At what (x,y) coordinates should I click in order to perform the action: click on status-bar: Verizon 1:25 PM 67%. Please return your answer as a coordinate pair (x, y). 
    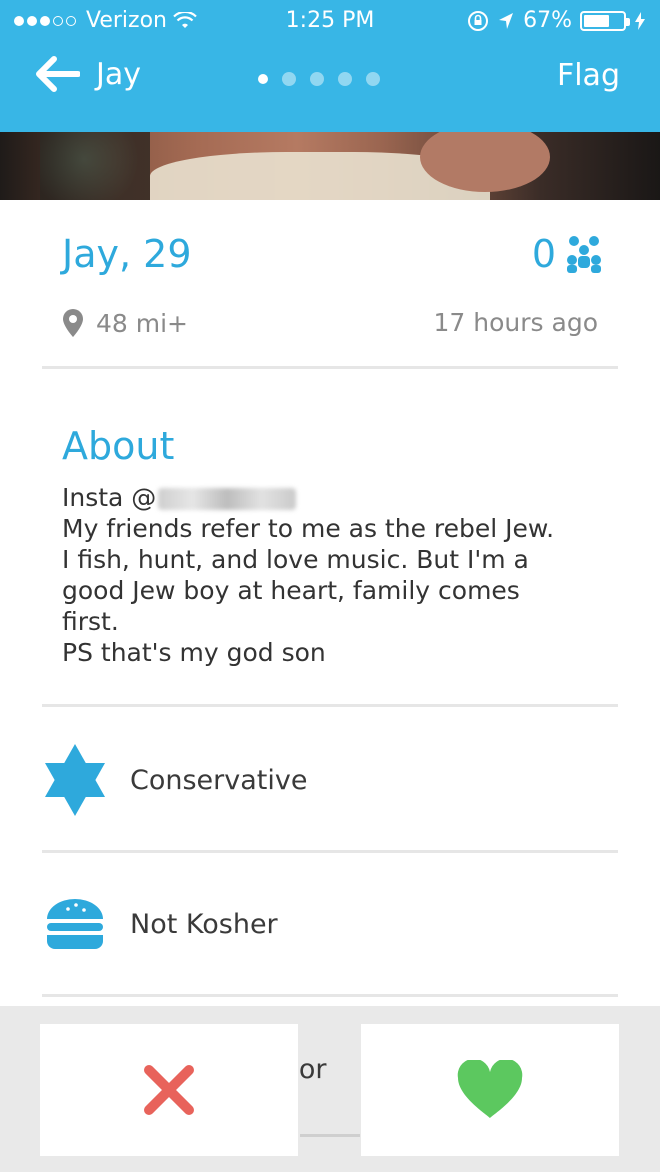
    Looking at the image, I should click on (330, 22).